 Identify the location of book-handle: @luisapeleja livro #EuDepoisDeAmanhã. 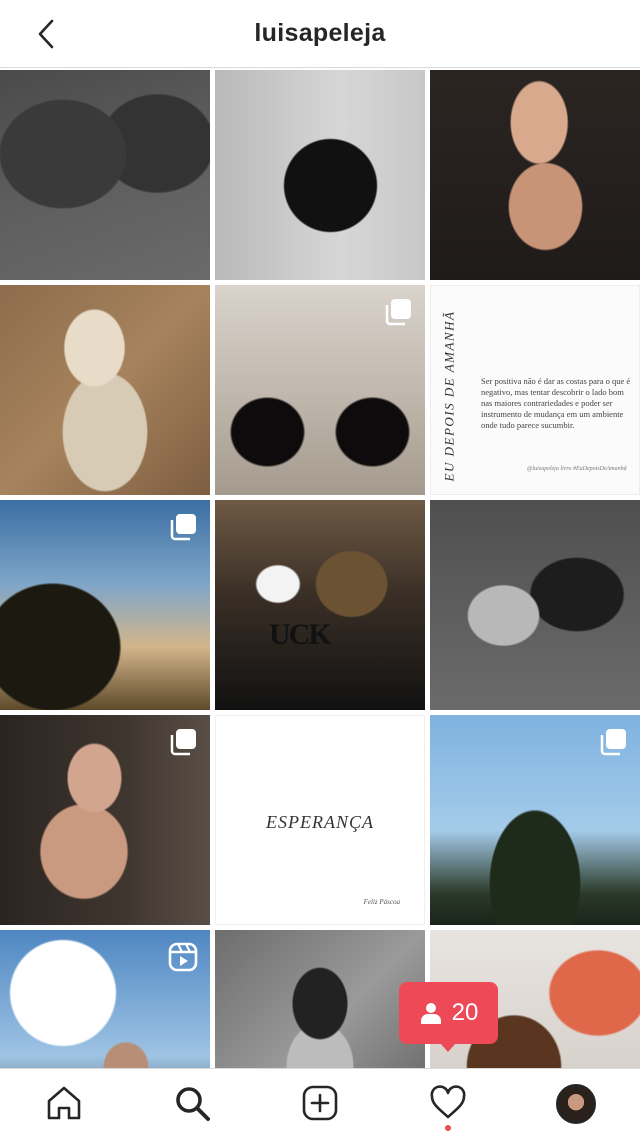
(577, 469).